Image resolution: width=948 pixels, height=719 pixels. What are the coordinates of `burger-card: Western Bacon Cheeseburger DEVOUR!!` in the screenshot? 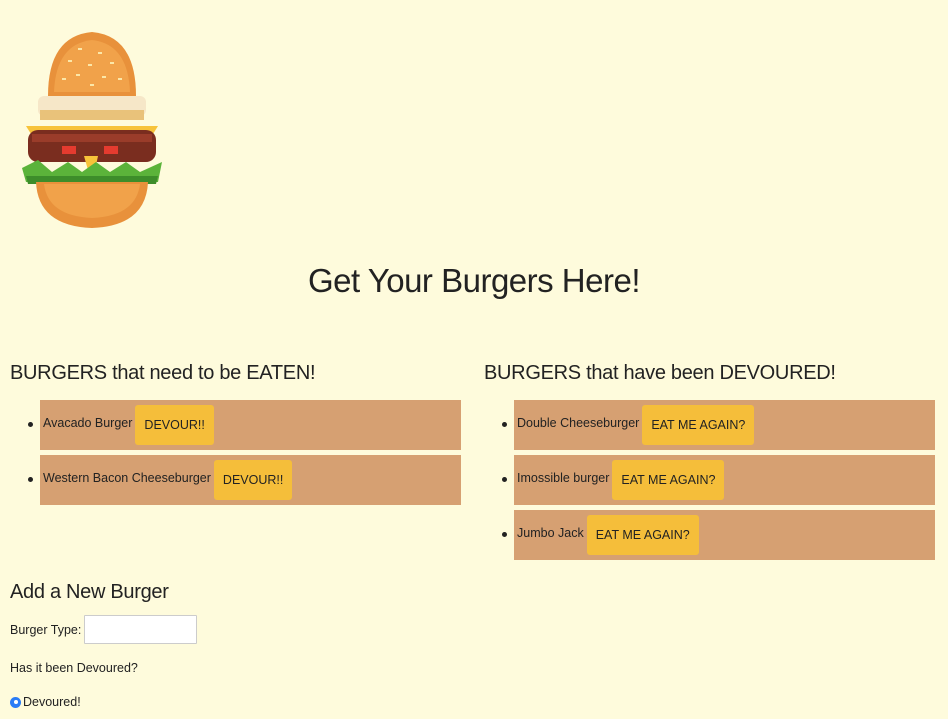 It's located at (250, 480).